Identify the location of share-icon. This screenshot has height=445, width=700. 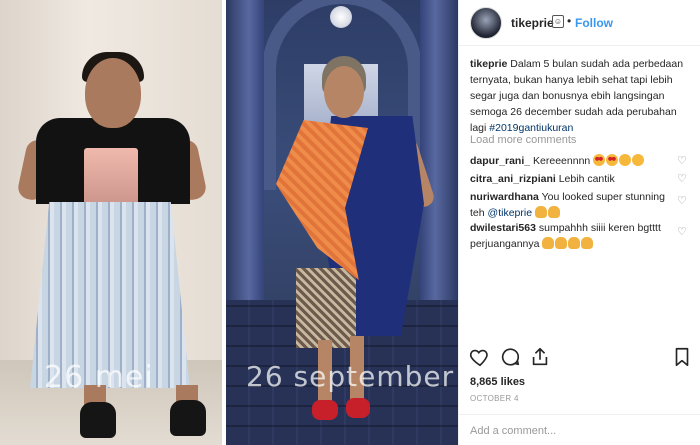
(540, 357).